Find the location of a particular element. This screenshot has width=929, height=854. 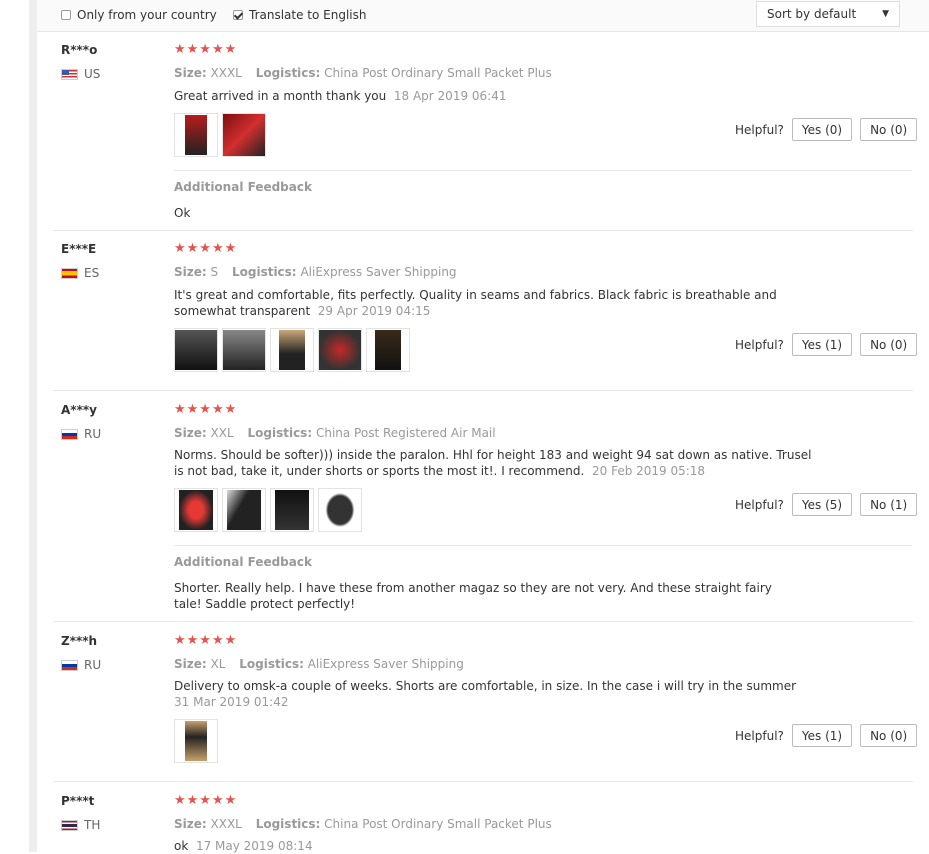

helpful-yes-button: Yes (5) is located at coordinates (822, 504).